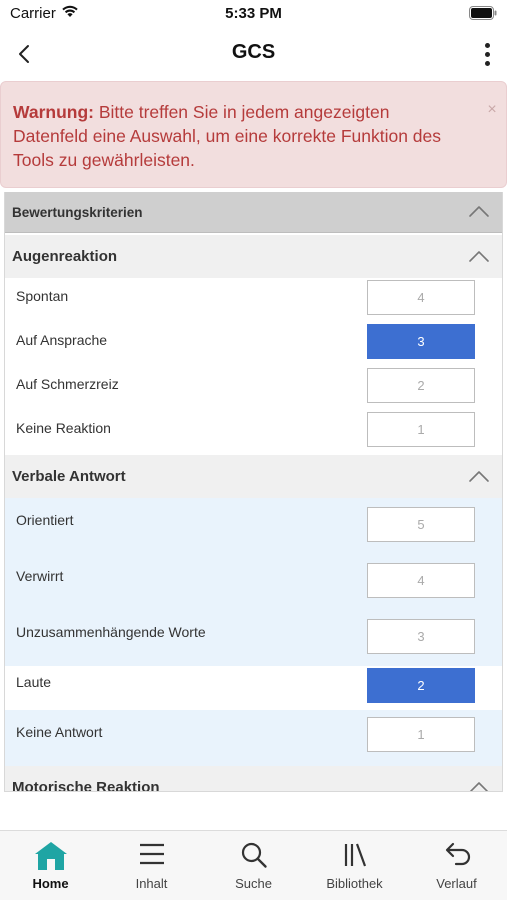  What do you see at coordinates (483, 15) in the screenshot?
I see `battery-icon` at bounding box center [483, 15].